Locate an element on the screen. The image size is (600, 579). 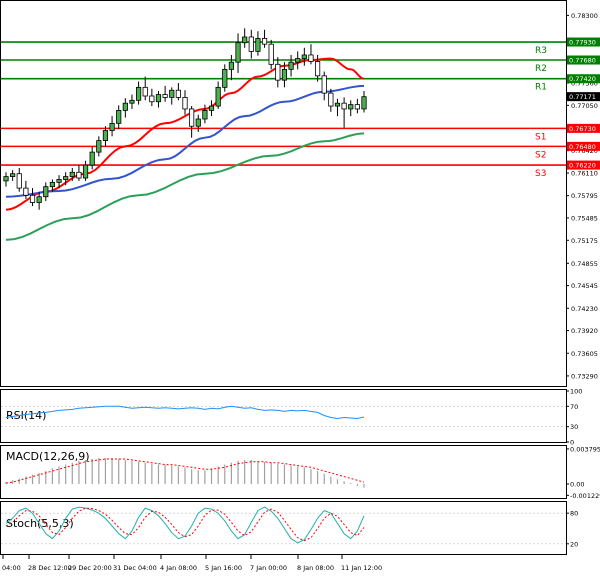
price-tick-label: 0.76110 is located at coordinates (584, 173).